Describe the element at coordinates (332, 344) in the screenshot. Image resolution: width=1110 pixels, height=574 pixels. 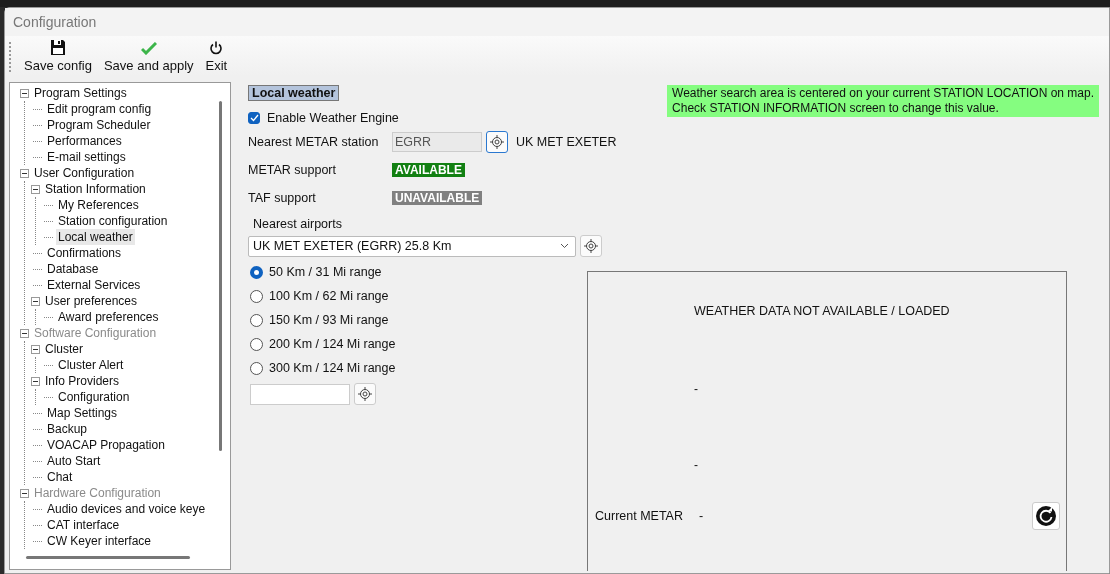
I see `radio-label: 200 Km / 124 Mi range` at that location.